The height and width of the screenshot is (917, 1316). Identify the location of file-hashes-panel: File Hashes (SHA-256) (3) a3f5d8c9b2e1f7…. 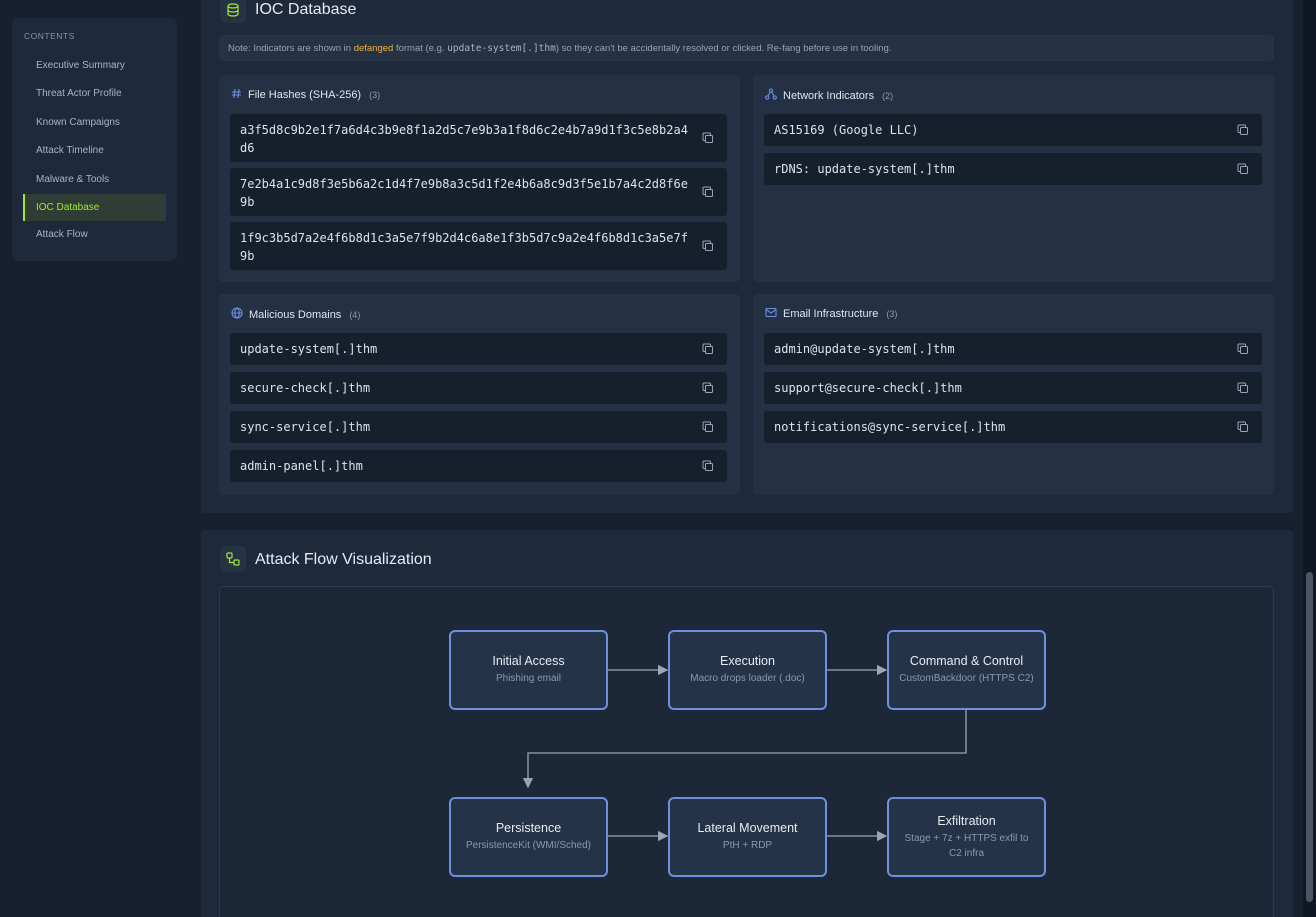
(479, 178).